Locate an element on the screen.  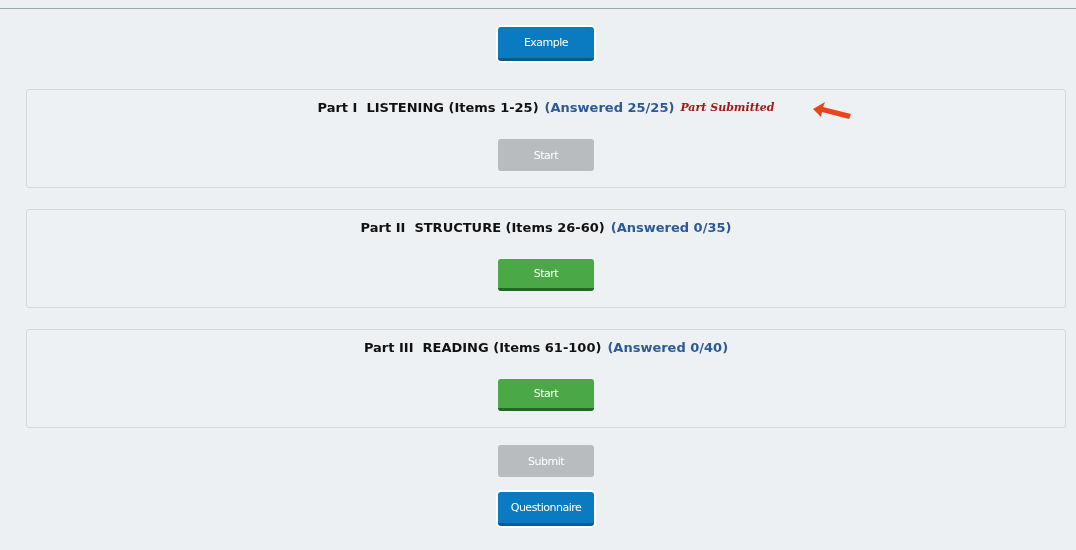
part-status: Part Submitted is located at coordinates (727, 107).